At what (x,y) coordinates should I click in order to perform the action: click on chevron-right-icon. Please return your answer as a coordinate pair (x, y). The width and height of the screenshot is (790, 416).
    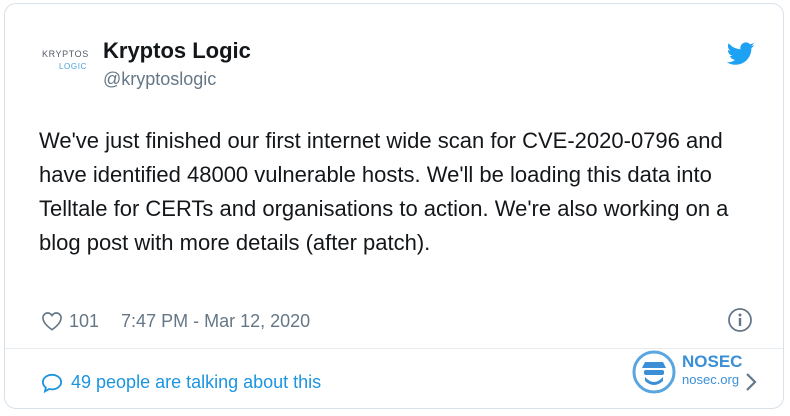
    Looking at the image, I should click on (751, 382).